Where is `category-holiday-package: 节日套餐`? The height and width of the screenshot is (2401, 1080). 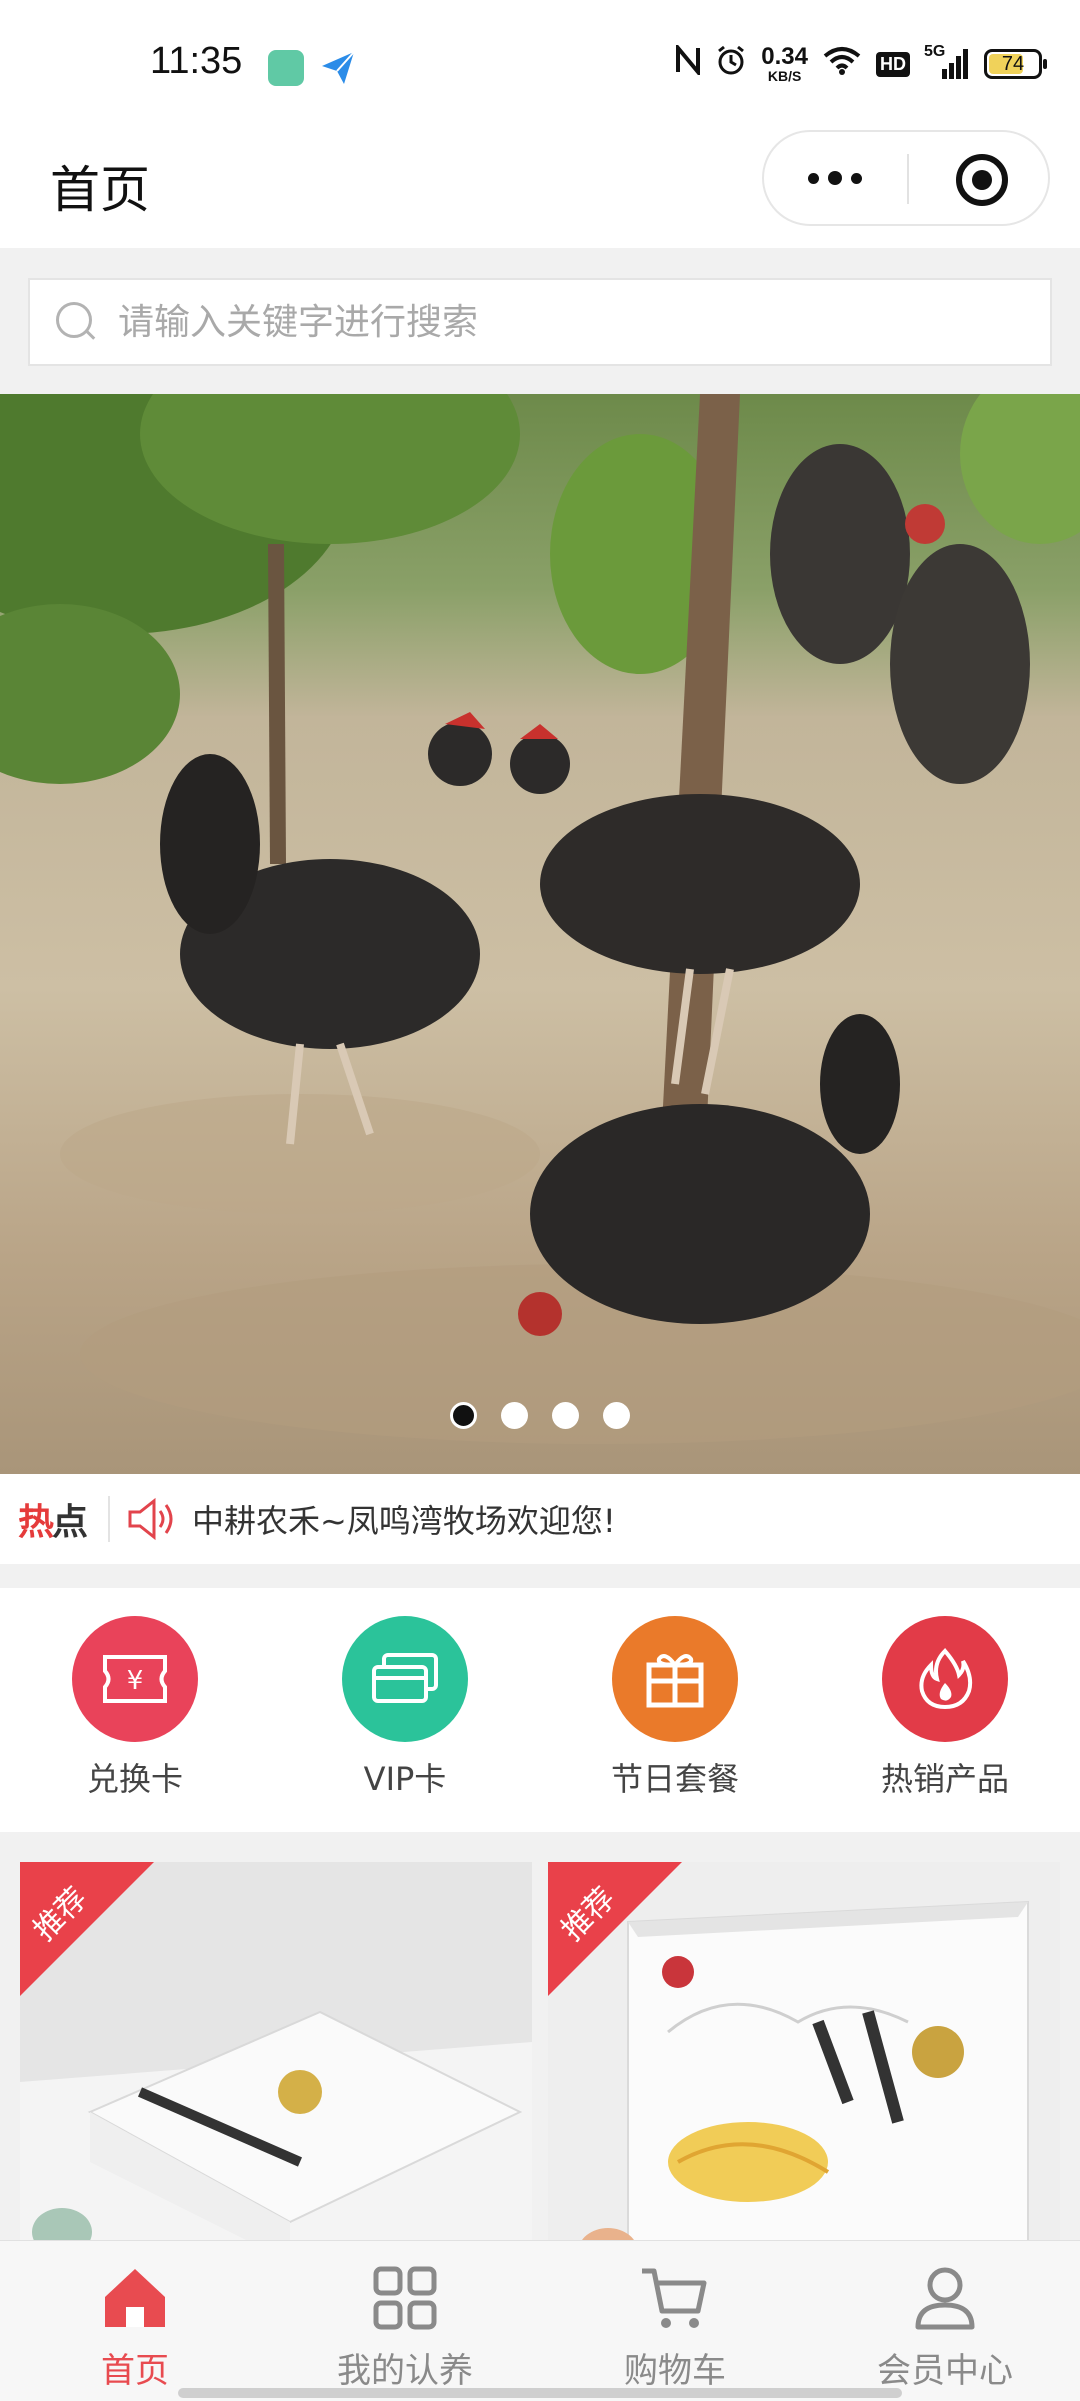
category-holiday-package: 节日套餐 is located at coordinates (675, 1708).